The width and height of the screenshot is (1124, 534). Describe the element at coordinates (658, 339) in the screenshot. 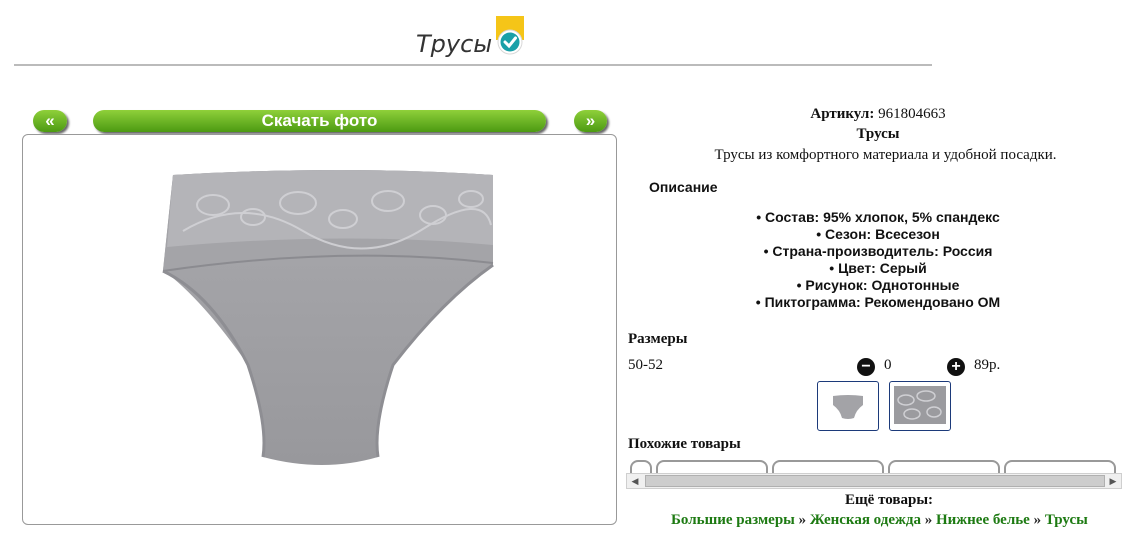

I see `sizes-heading: Размеры` at that location.